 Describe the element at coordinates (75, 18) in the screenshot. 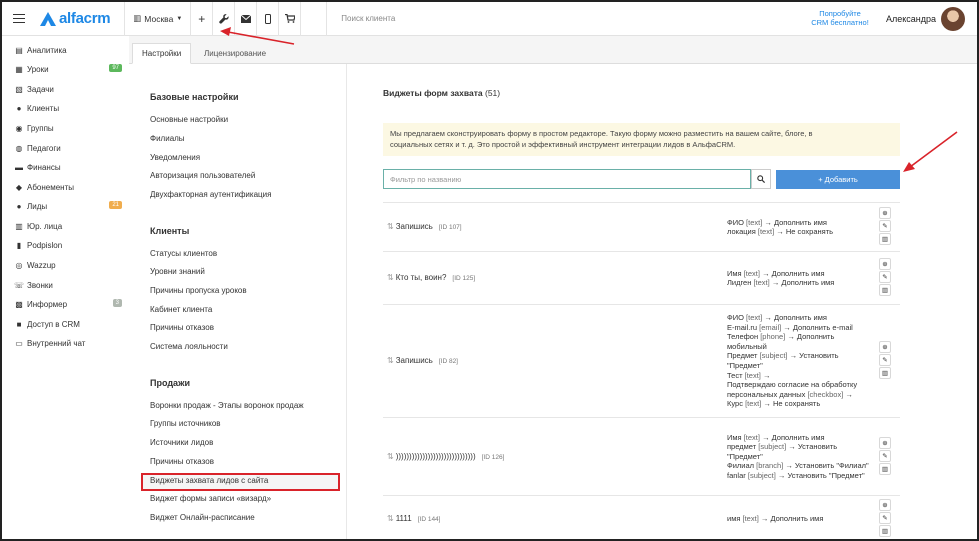

I see `logo: alfacrm` at that location.